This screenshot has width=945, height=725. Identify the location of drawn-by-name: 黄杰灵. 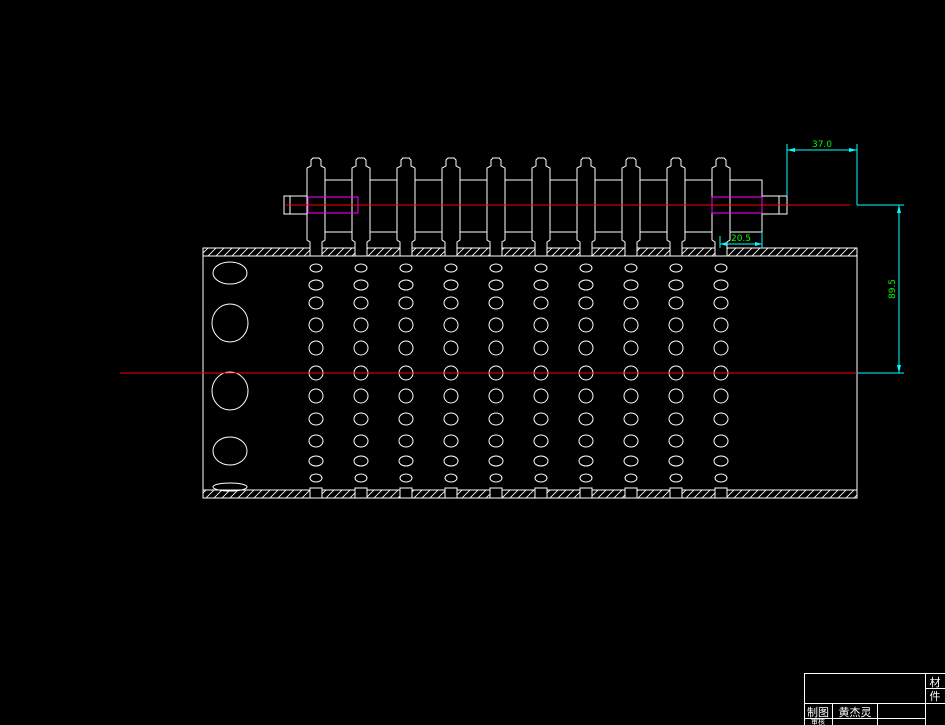
(855, 712).